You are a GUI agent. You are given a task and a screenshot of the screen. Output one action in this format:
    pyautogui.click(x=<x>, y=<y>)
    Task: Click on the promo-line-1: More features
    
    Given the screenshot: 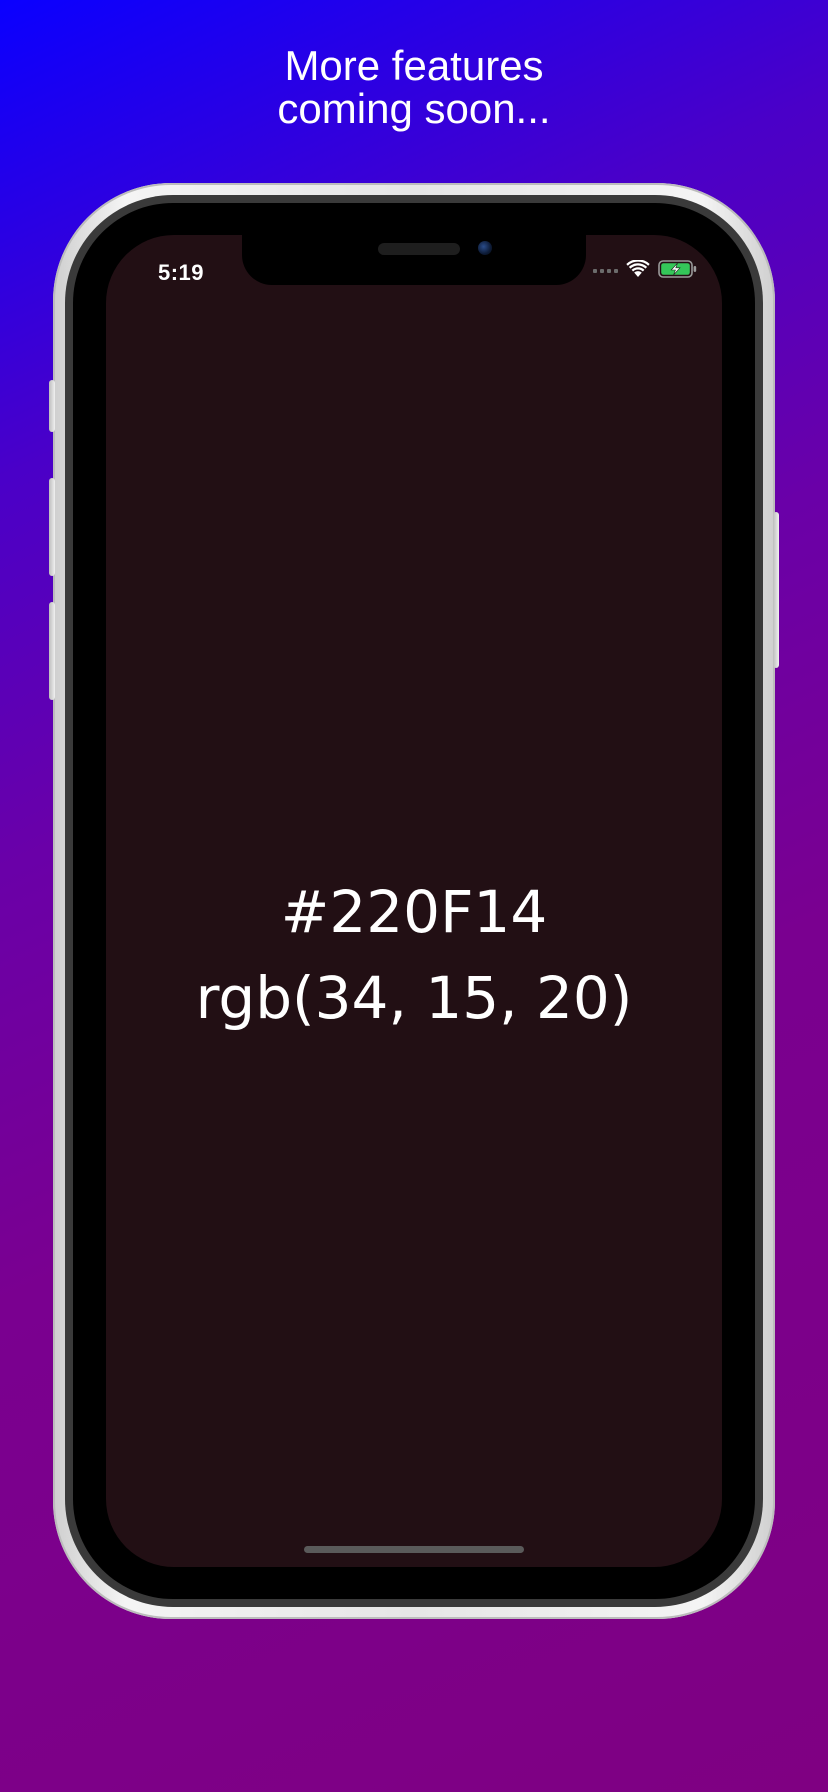 What is the action you would take?
    pyautogui.click(x=414, y=65)
    